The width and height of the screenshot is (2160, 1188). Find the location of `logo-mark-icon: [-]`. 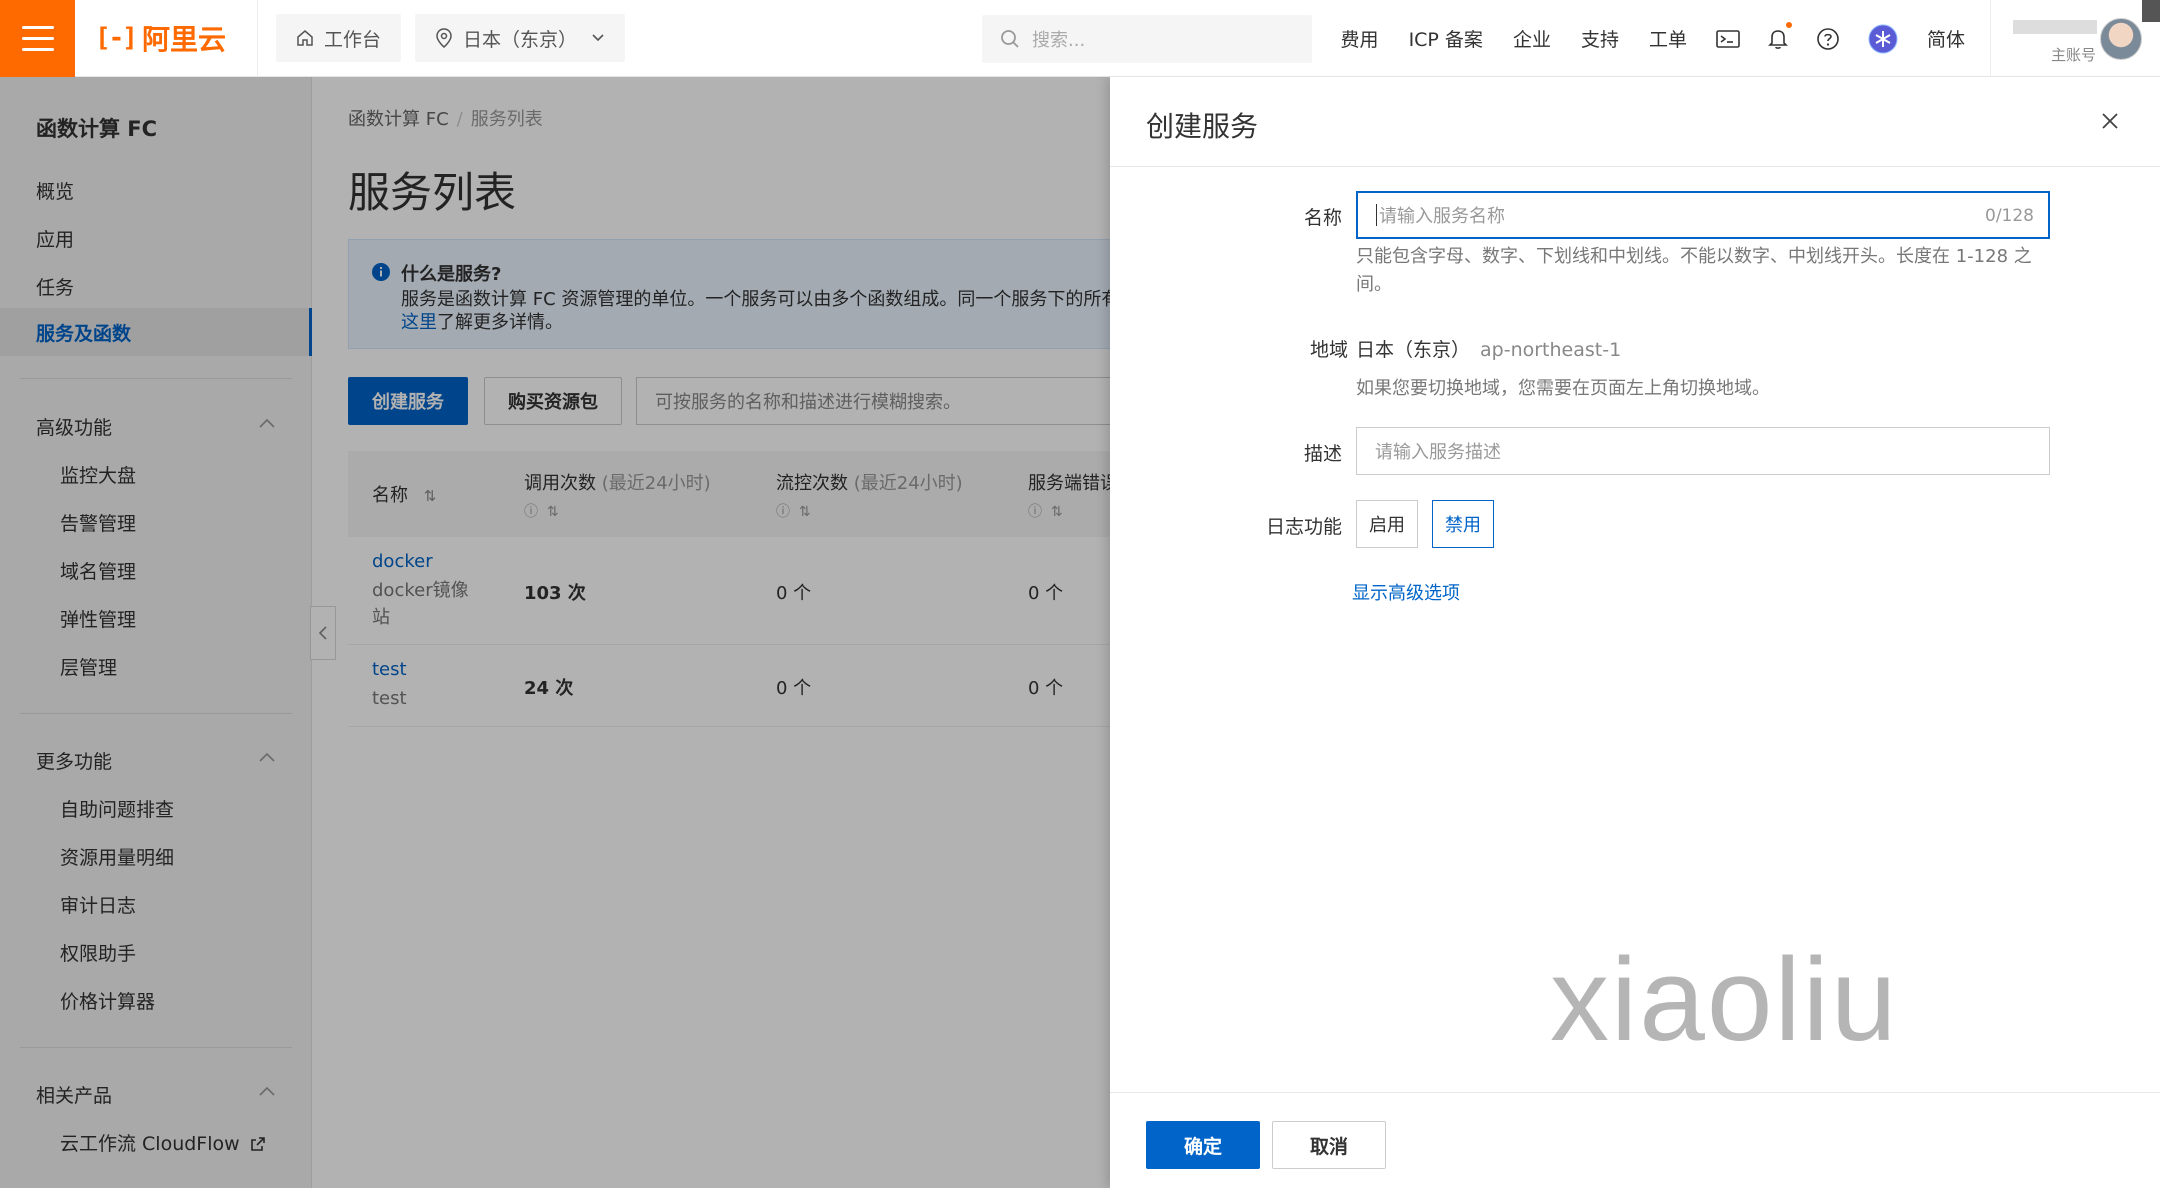

logo-mark-icon: [-] is located at coordinates (116, 38).